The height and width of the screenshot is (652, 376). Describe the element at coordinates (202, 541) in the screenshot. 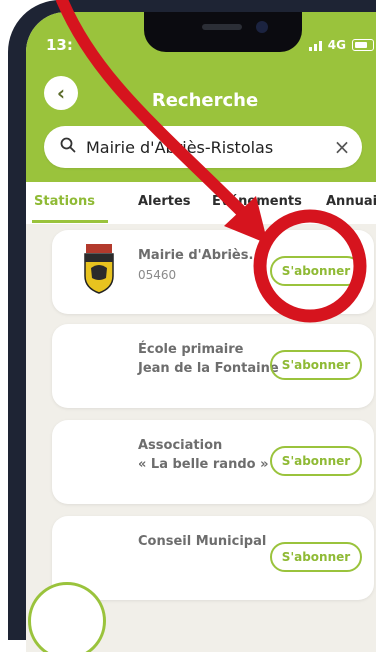

I see `result-name: Conseil Municipal` at that location.